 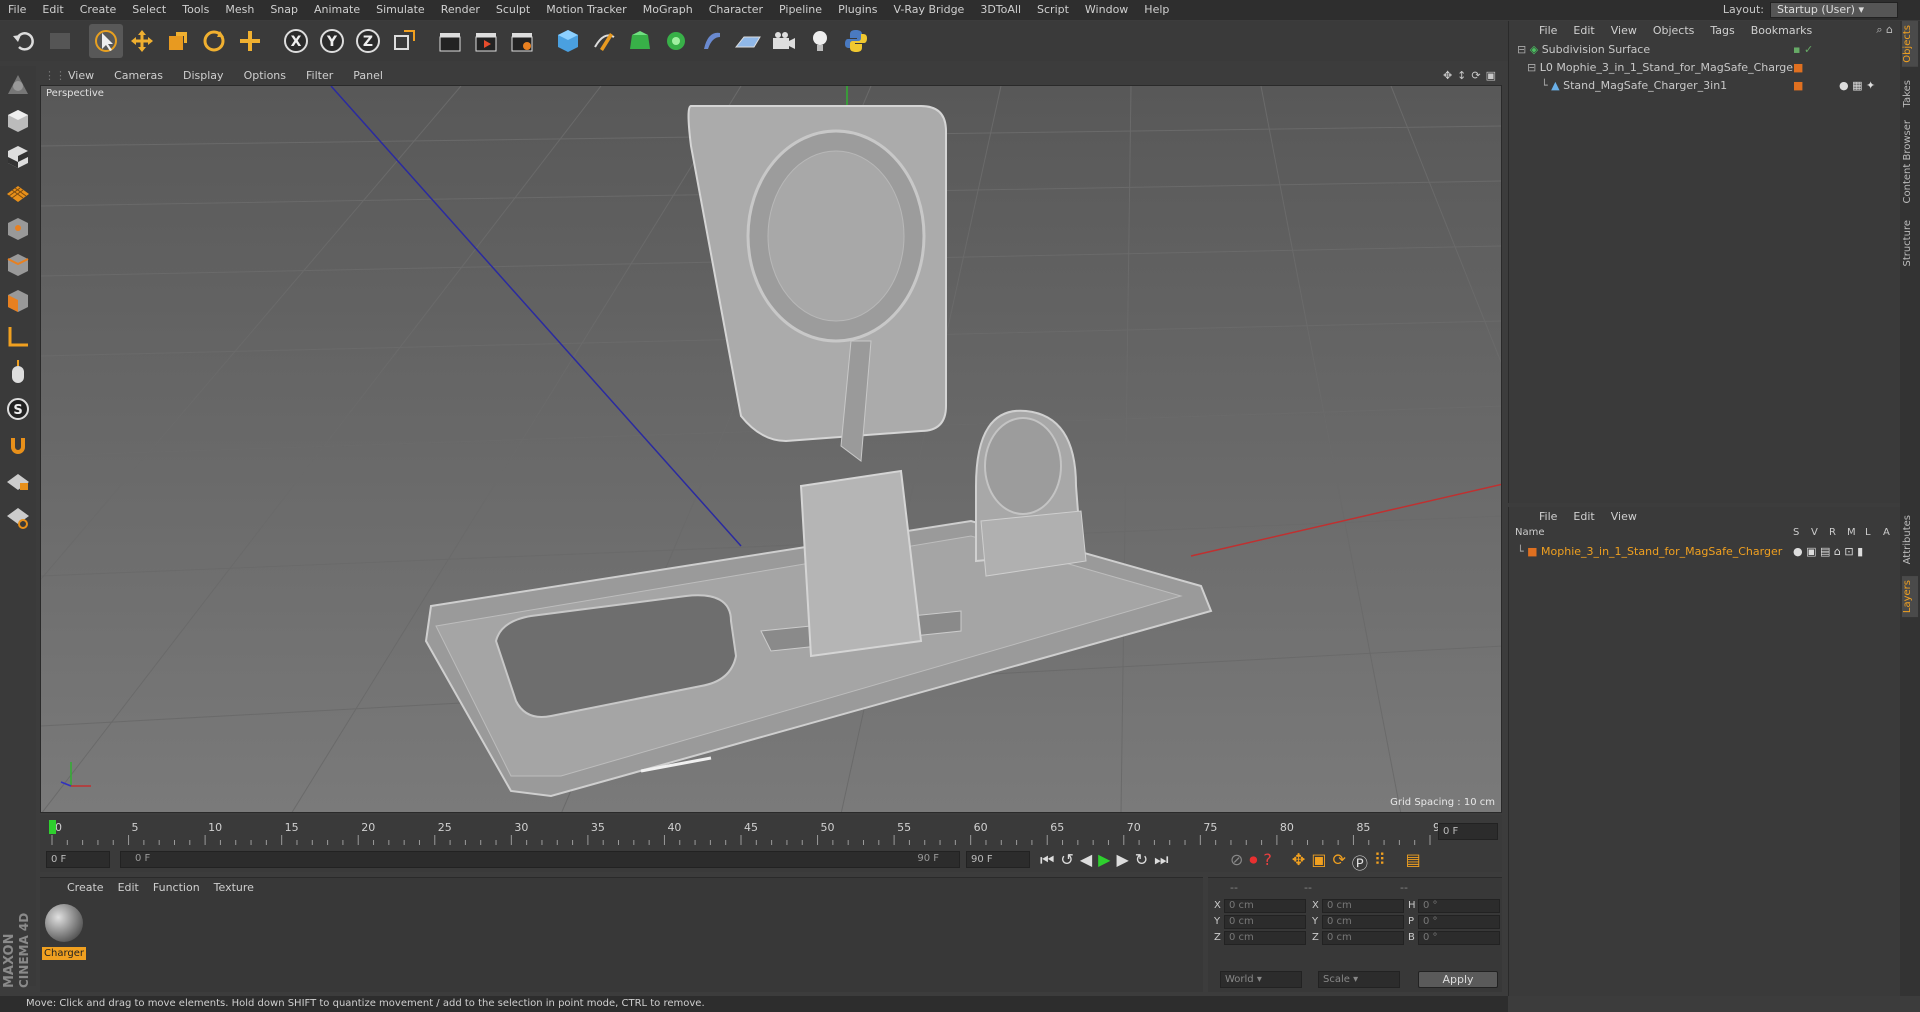 I want to click on viewport-menu-panel: Panel, so click(x=368, y=75).